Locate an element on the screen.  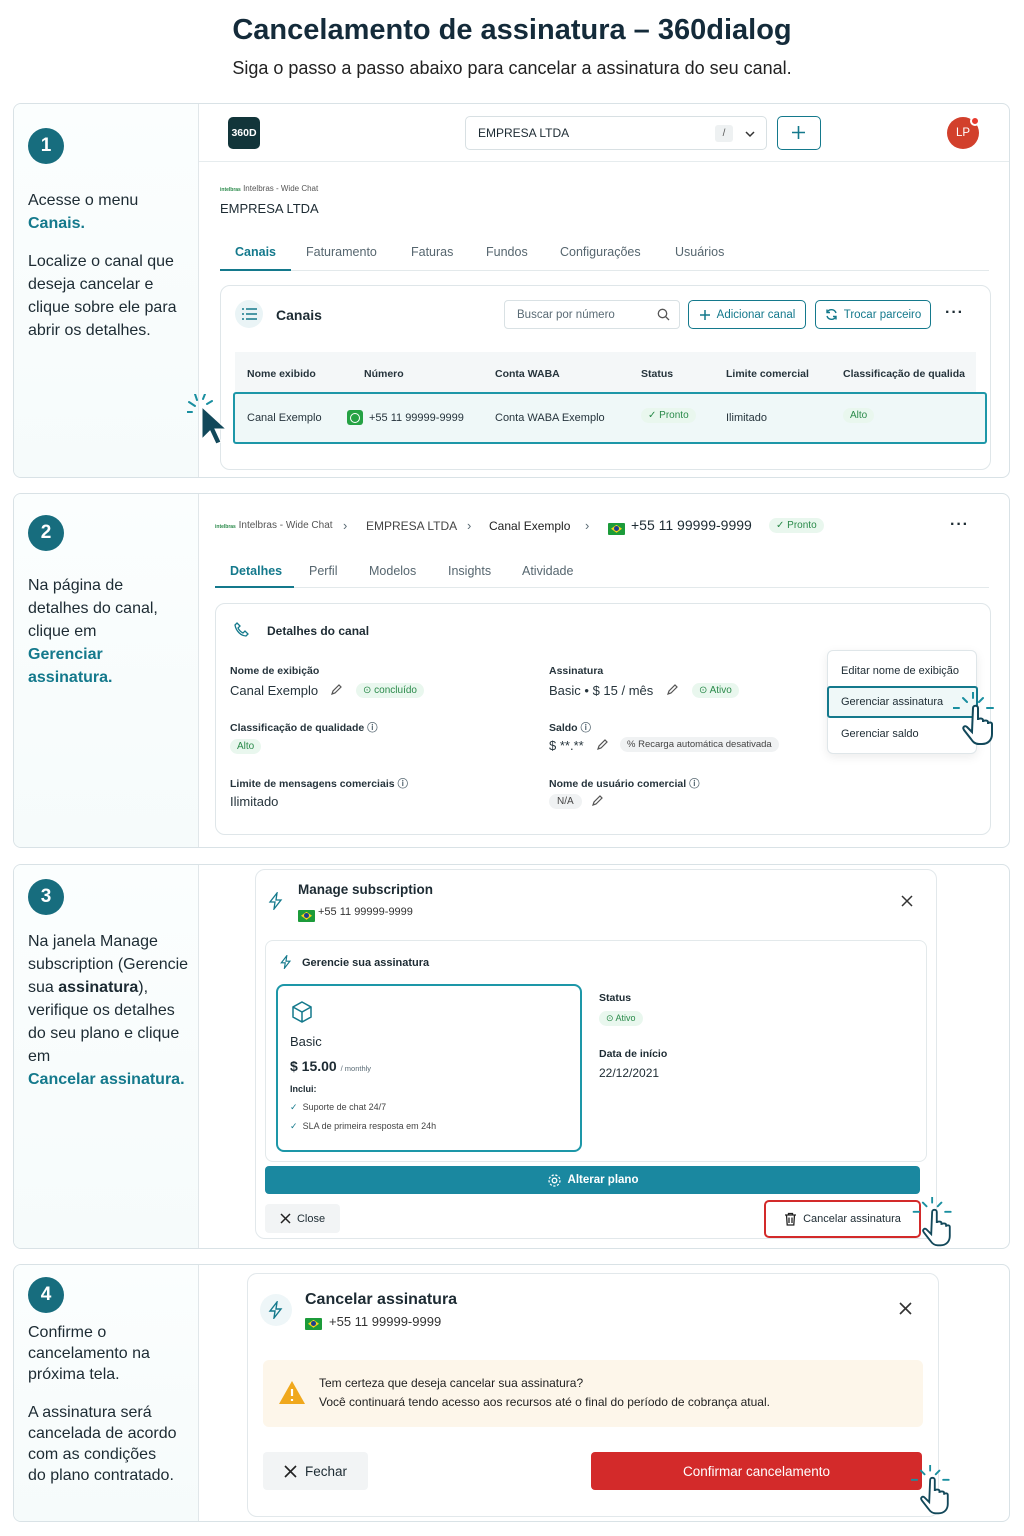
field-label: Classificação de qualidade ⓘ is located at coordinates (304, 728).